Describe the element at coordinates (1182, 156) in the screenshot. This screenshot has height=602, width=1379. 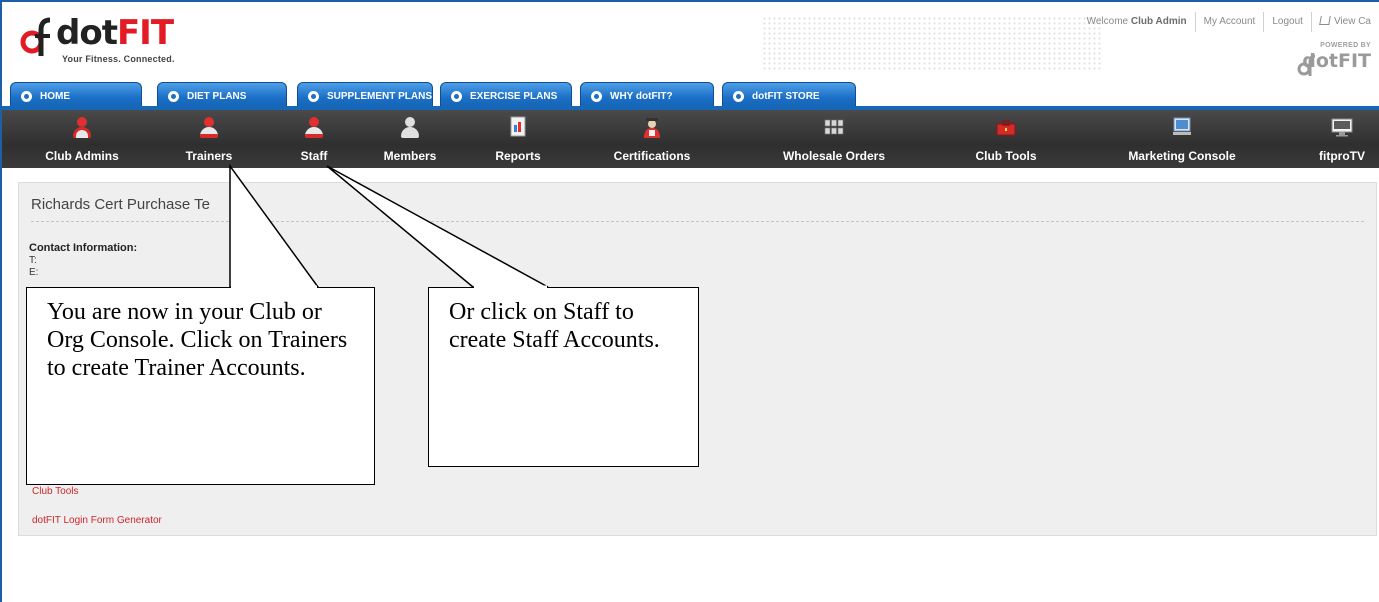
I see `console-label: Marketing Console` at that location.